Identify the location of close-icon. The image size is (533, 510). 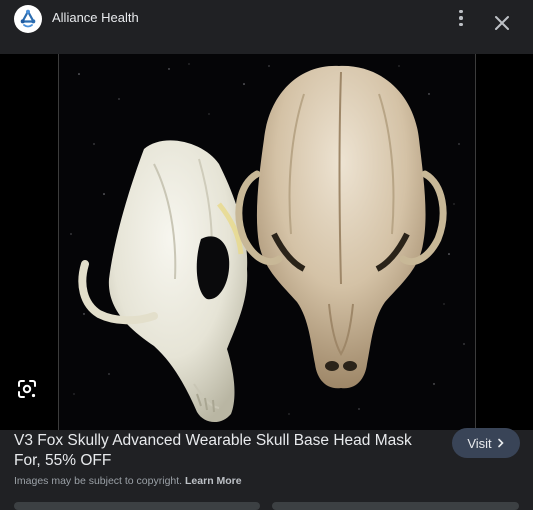
(502, 23).